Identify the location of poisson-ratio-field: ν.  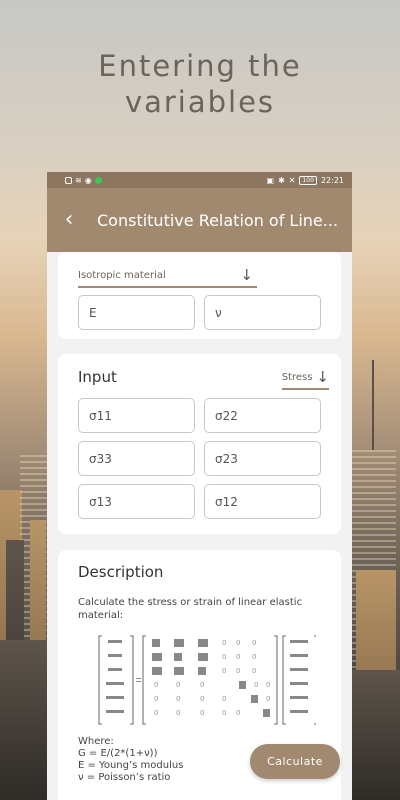
(262, 312).